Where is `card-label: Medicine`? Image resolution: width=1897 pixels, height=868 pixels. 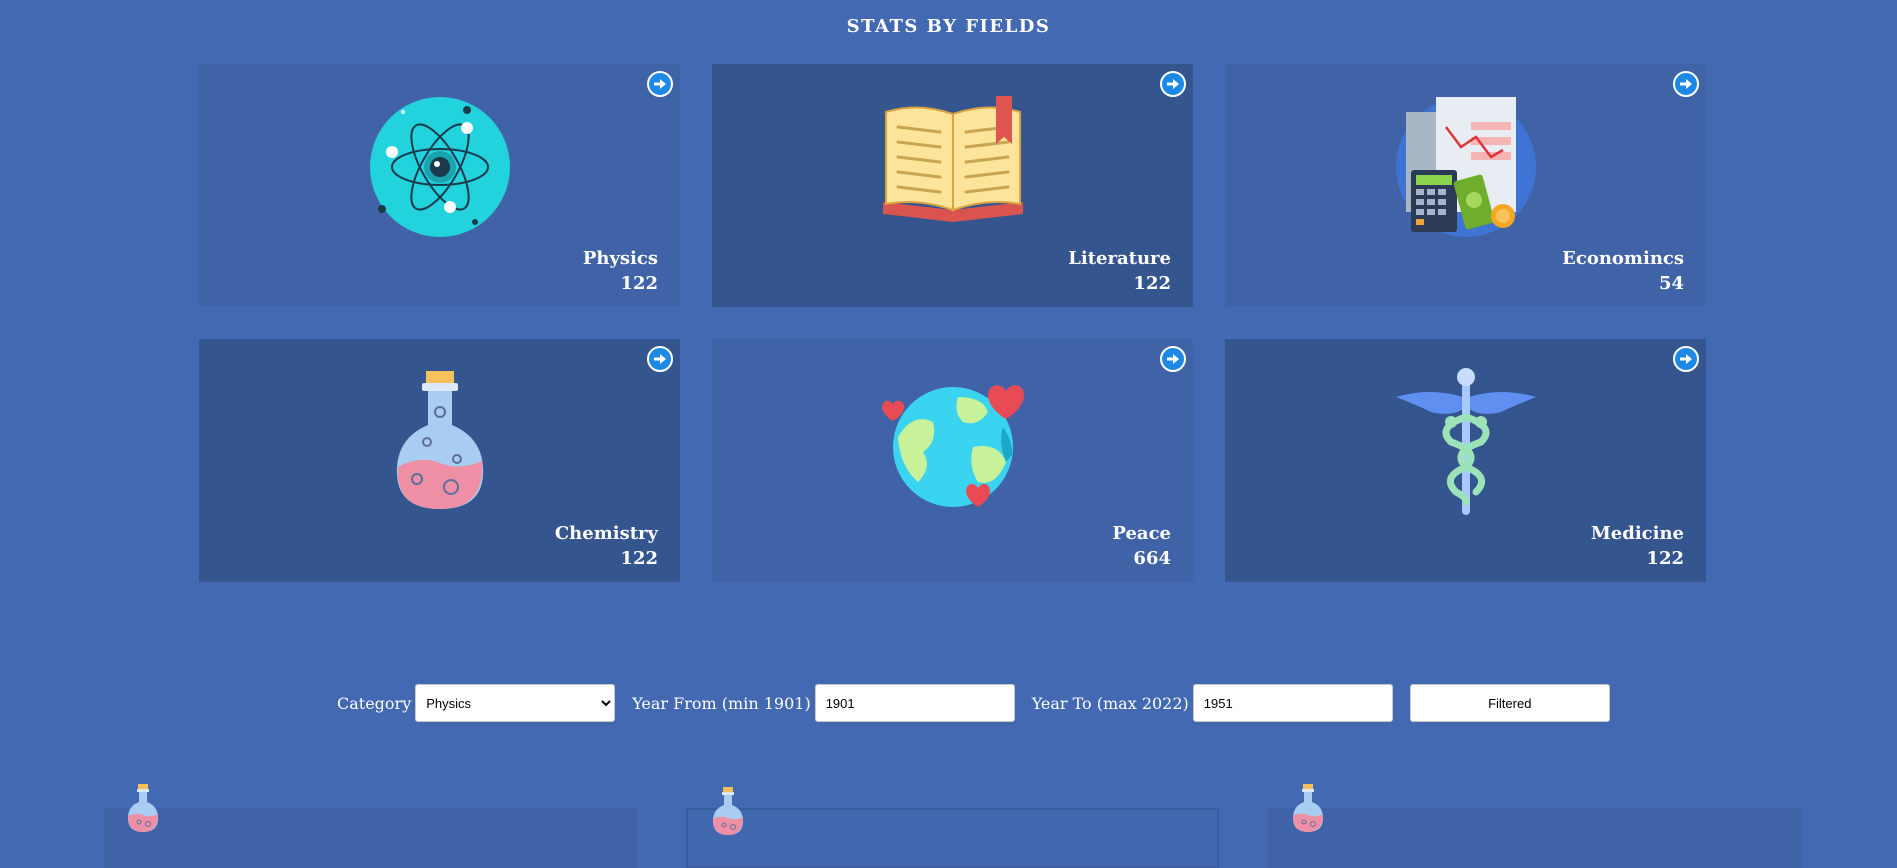 card-label: Medicine is located at coordinates (1637, 533).